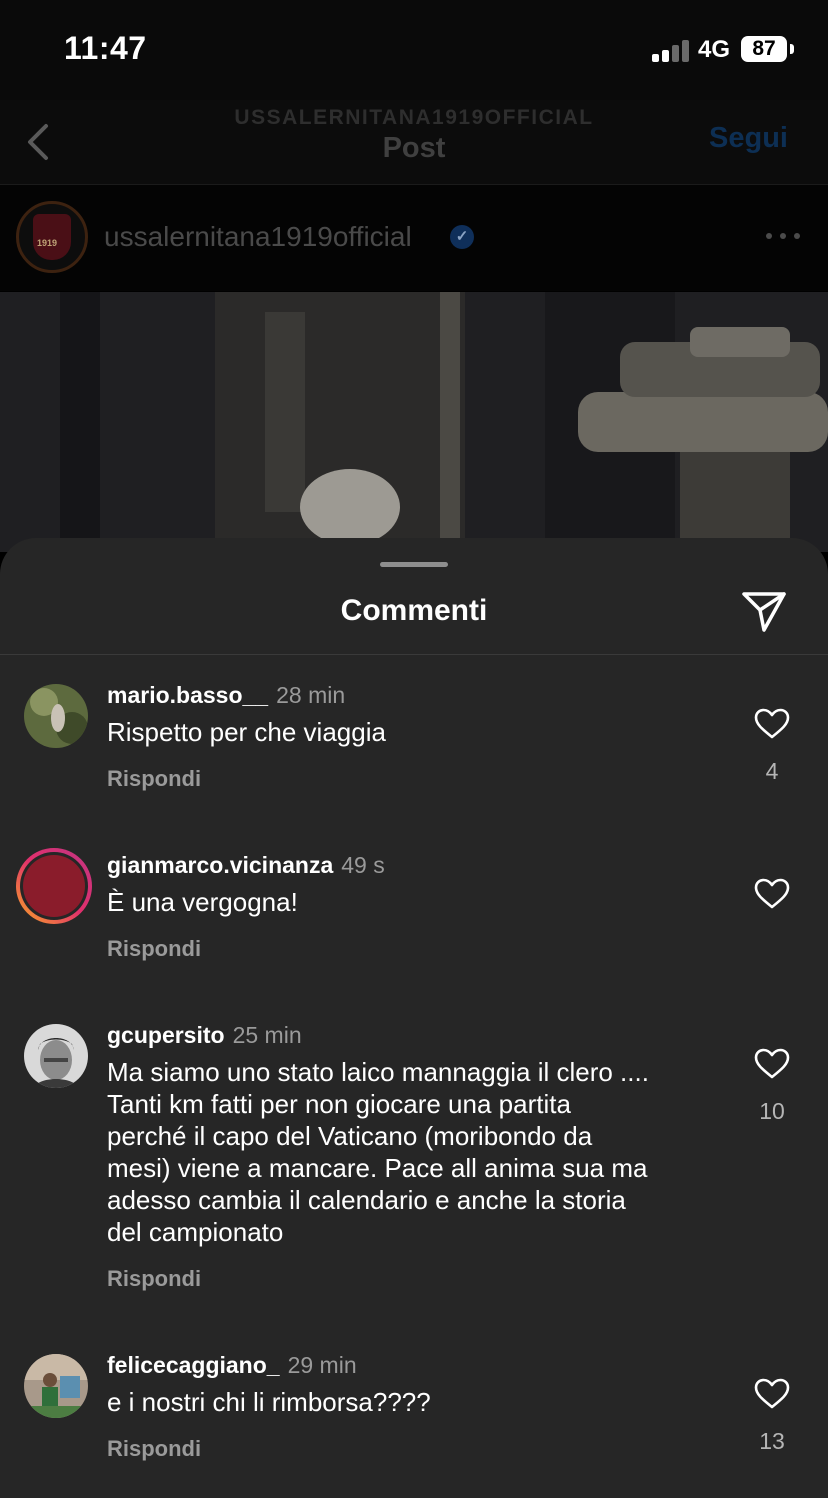 Image resolution: width=828 pixels, height=1498 pixels. What do you see at coordinates (414, 117) in the screenshot?
I see `header-account-name: USSALERNITANA1919OFFICIAL` at bounding box center [414, 117].